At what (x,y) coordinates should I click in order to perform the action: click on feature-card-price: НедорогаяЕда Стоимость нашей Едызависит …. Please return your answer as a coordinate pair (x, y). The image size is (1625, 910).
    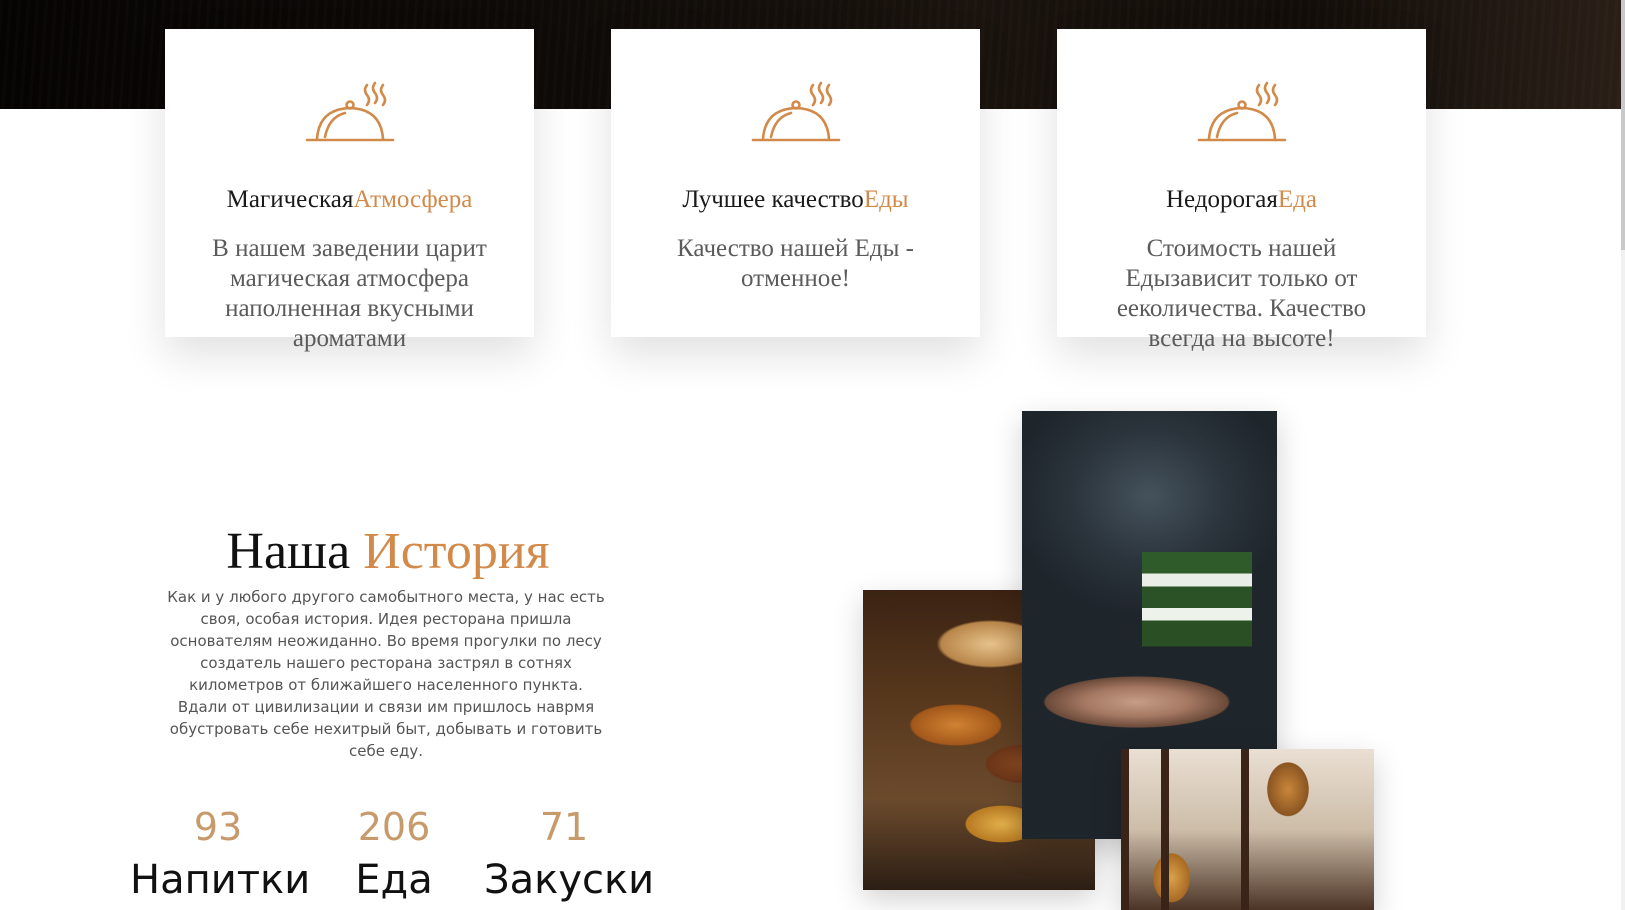
    Looking at the image, I should click on (1241, 190).